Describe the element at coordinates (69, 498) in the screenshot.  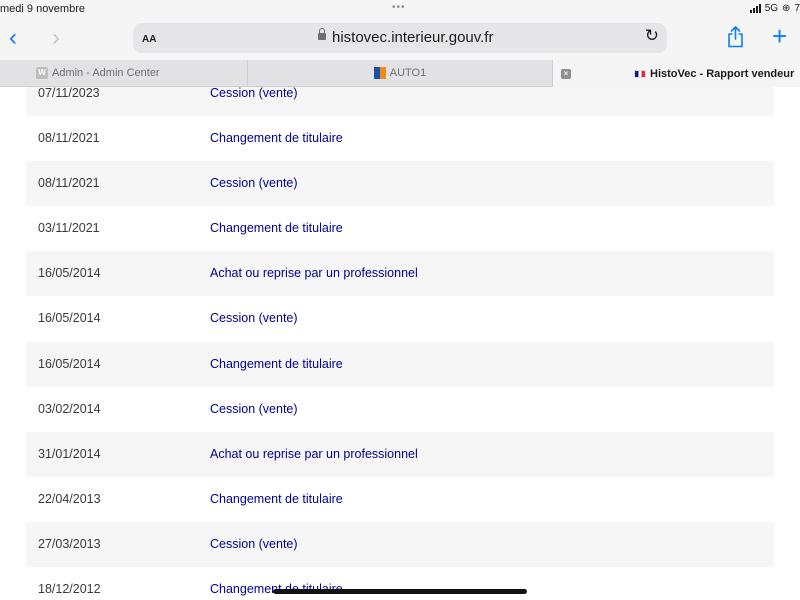
I see `event-date: 22/04/2013` at that location.